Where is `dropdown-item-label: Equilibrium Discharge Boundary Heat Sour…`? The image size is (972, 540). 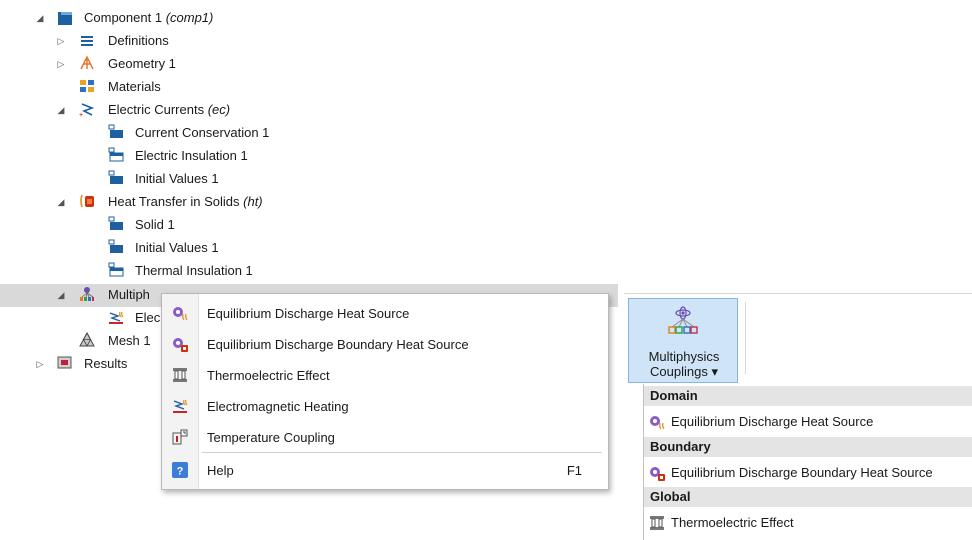 dropdown-item-label: Equilibrium Discharge Boundary Heat Sour… is located at coordinates (802, 472).